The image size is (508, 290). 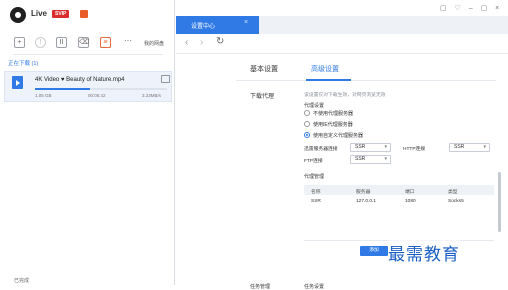 I want to click on more-button: ···, so click(x=128, y=40).